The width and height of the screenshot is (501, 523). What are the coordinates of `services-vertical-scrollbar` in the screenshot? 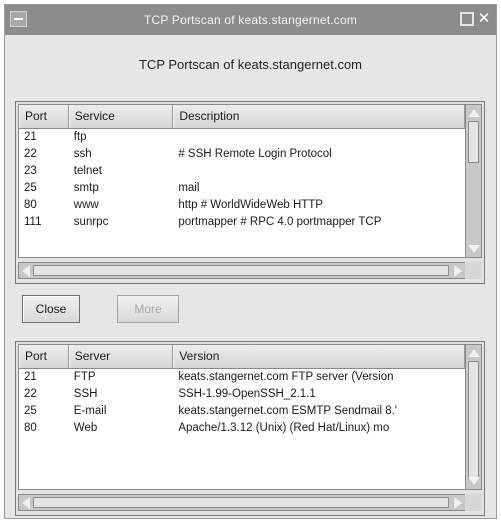 It's located at (473, 181).